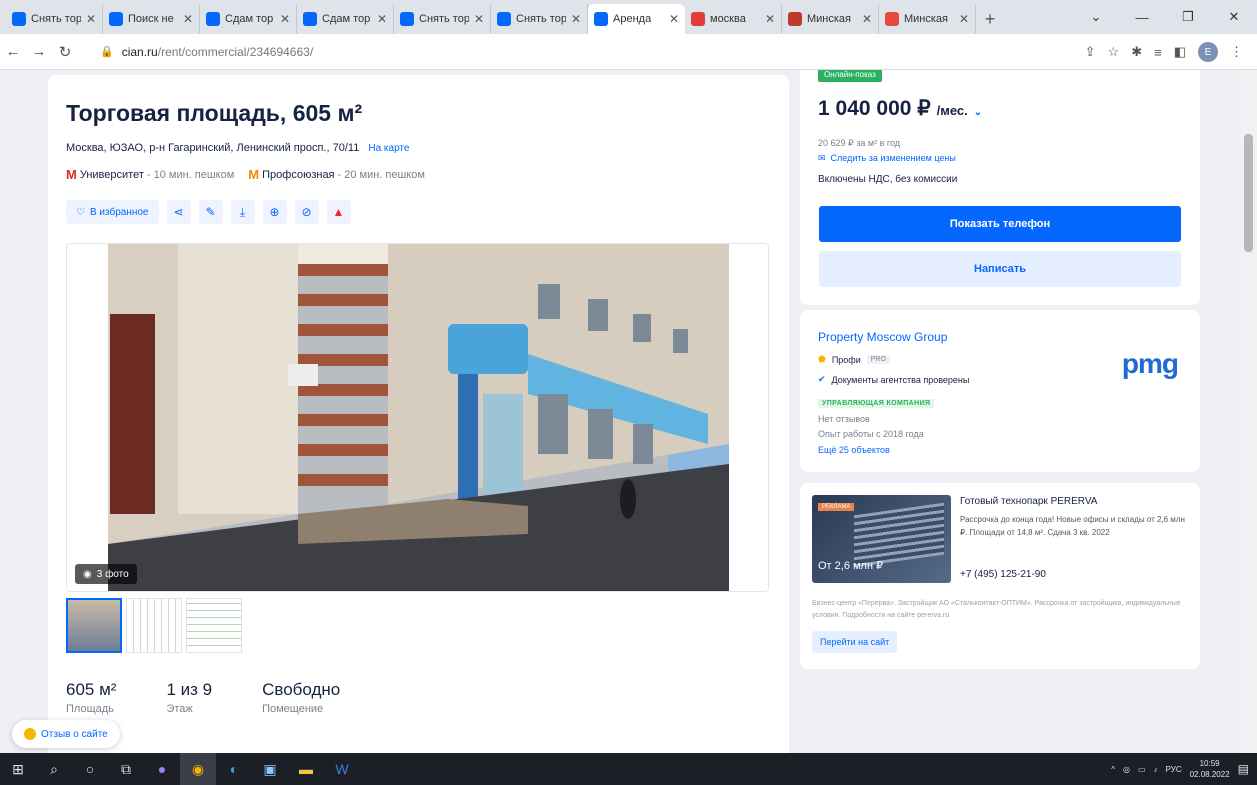  I want to click on photo-count-badge: ◉ 3 фото, so click(106, 574).